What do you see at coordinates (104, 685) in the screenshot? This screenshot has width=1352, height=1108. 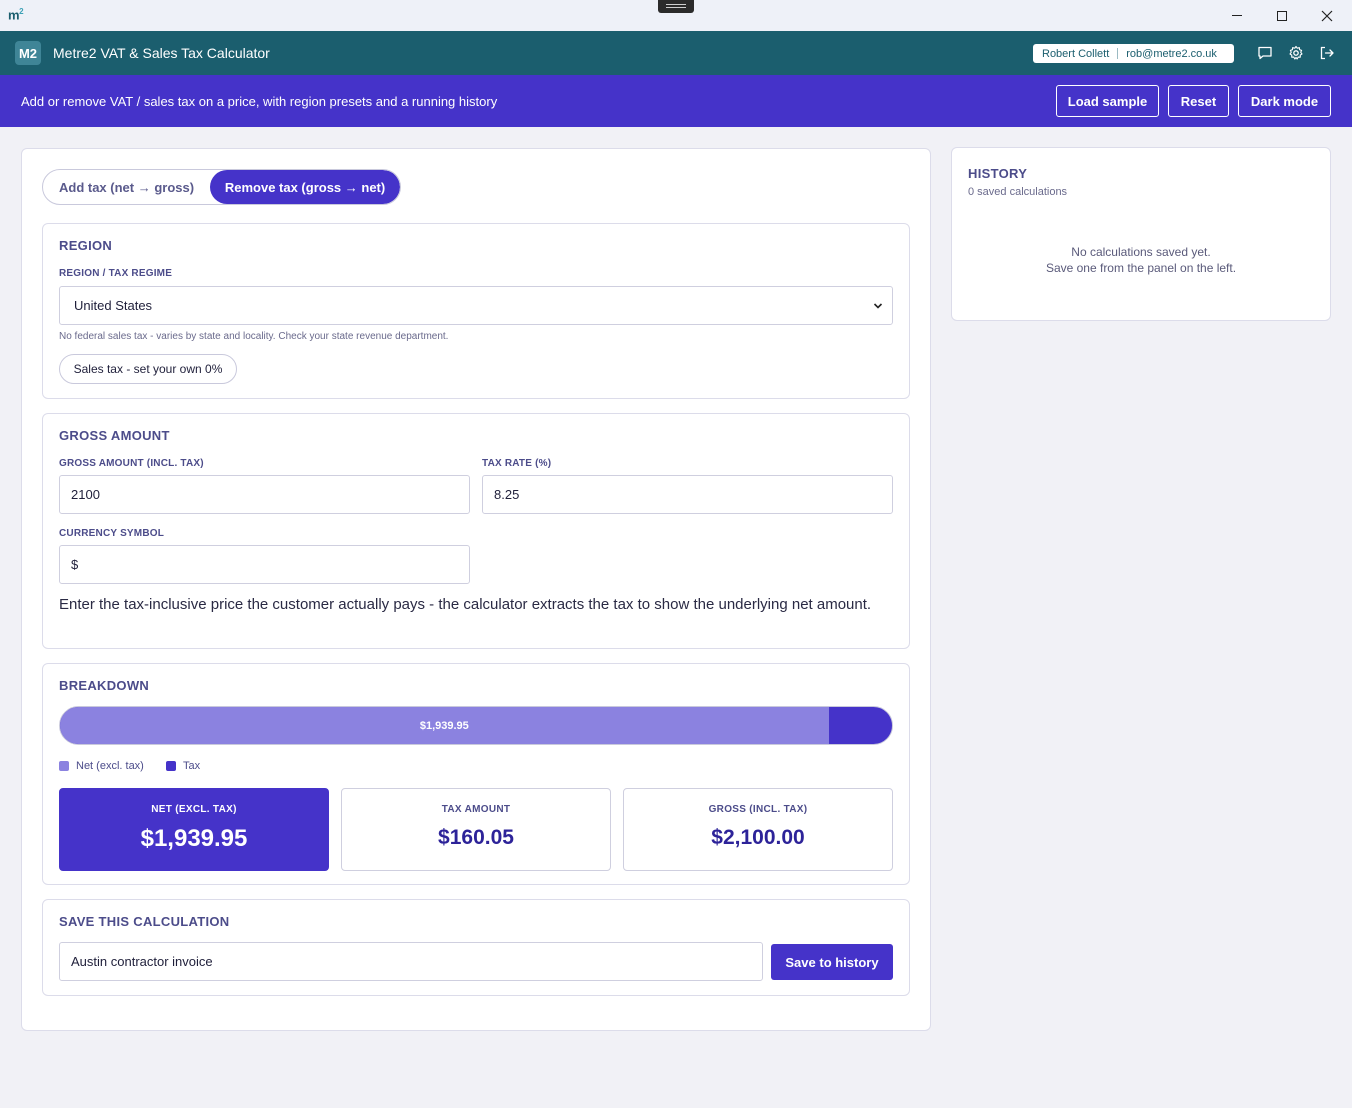 I see `section-title: BREAKDOWN` at bounding box center [104, 685].